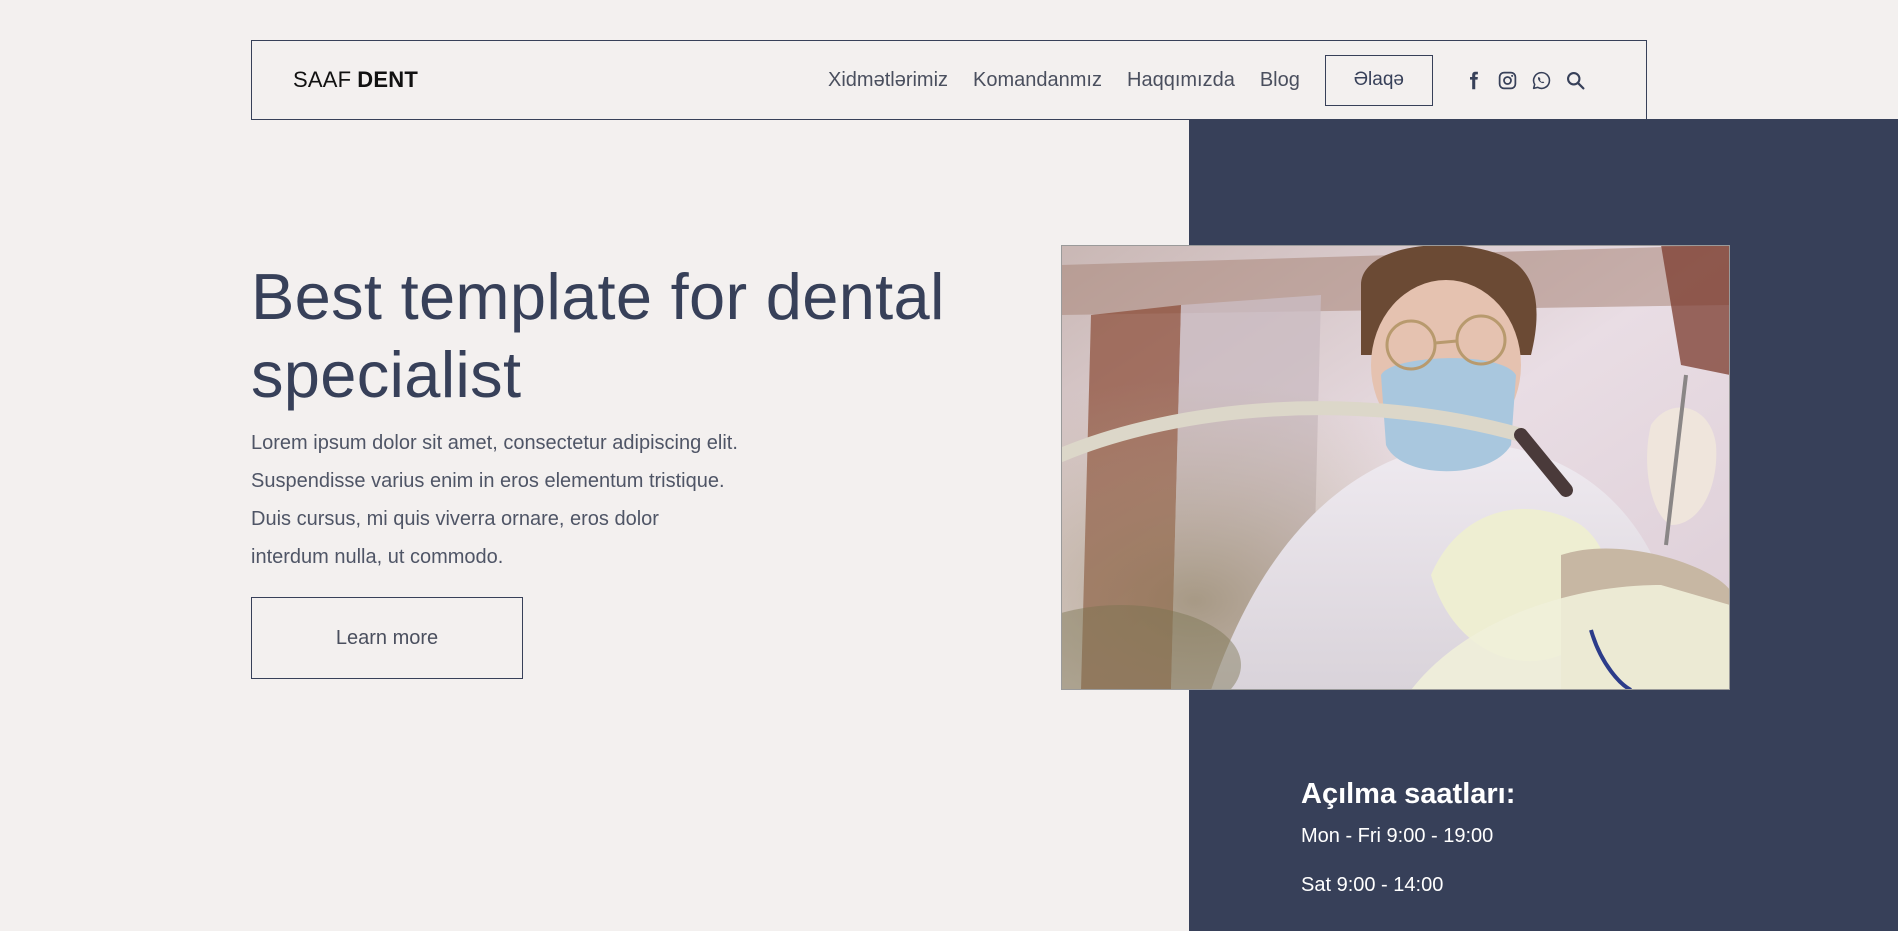  What do you see at coordinates (598, 335) in the screenshot?
I see `hero-title: Best template for dental specialist` at bounding box center [598, 335].